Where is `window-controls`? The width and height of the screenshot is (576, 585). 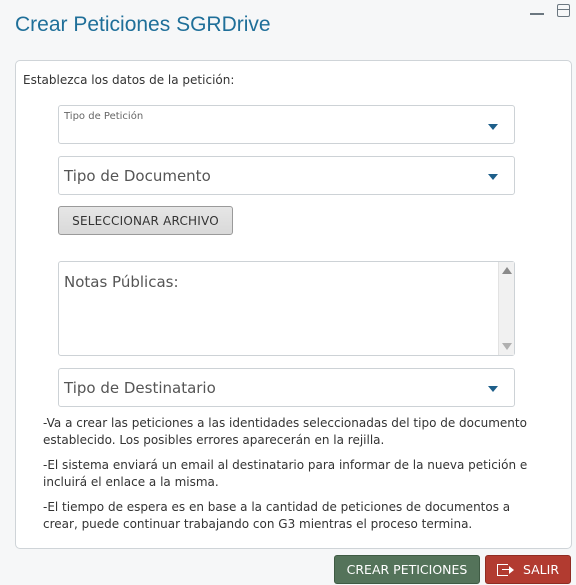
window-controls is located at coordinates (549, 10).